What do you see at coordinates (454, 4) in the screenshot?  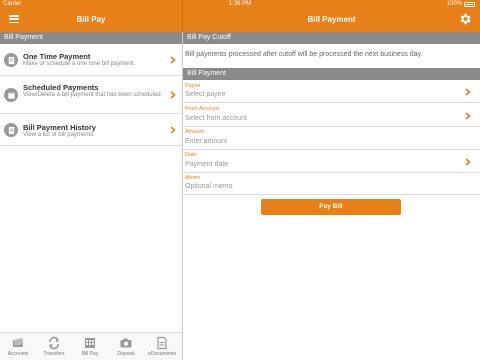 I see `battery-percent: 100%` at bounding box center [454, 4].